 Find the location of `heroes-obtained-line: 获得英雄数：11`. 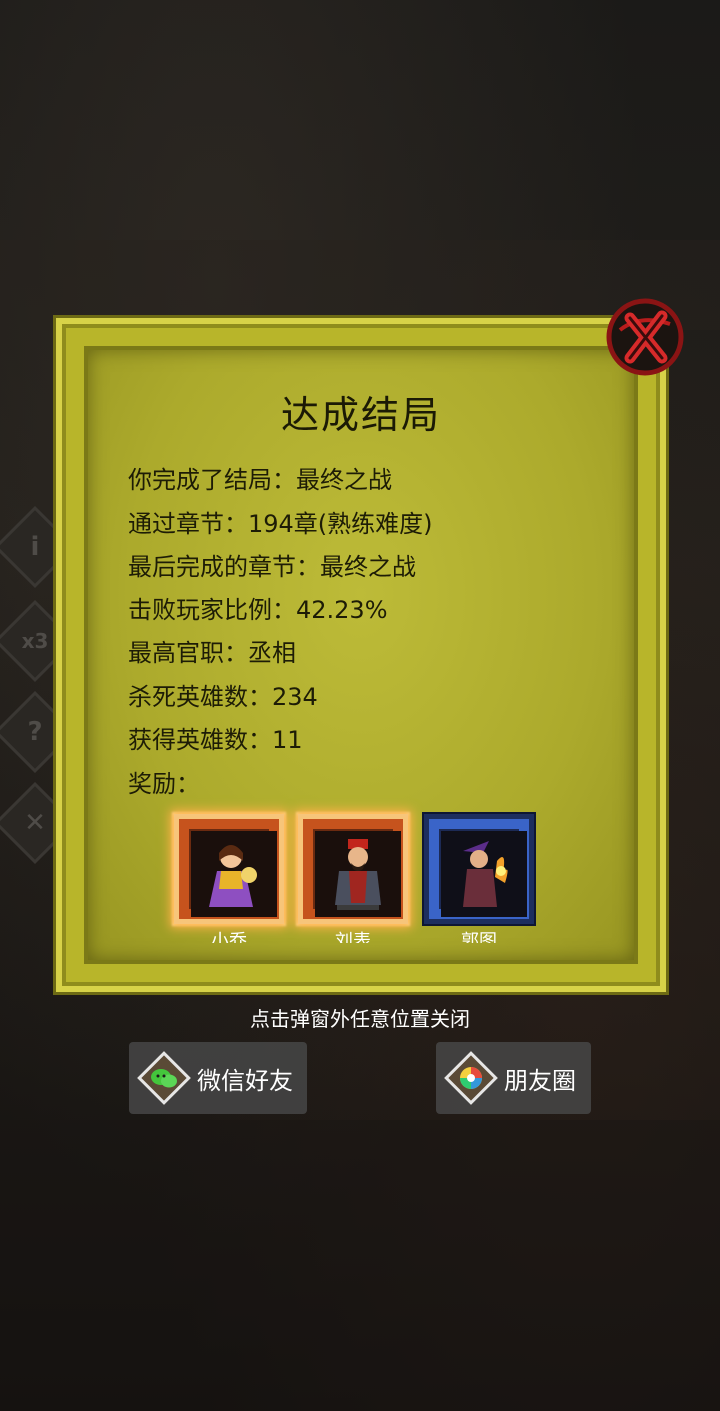

heroes-obtained-line: 获得英雄数：11 is located at coordinates (215, 740).